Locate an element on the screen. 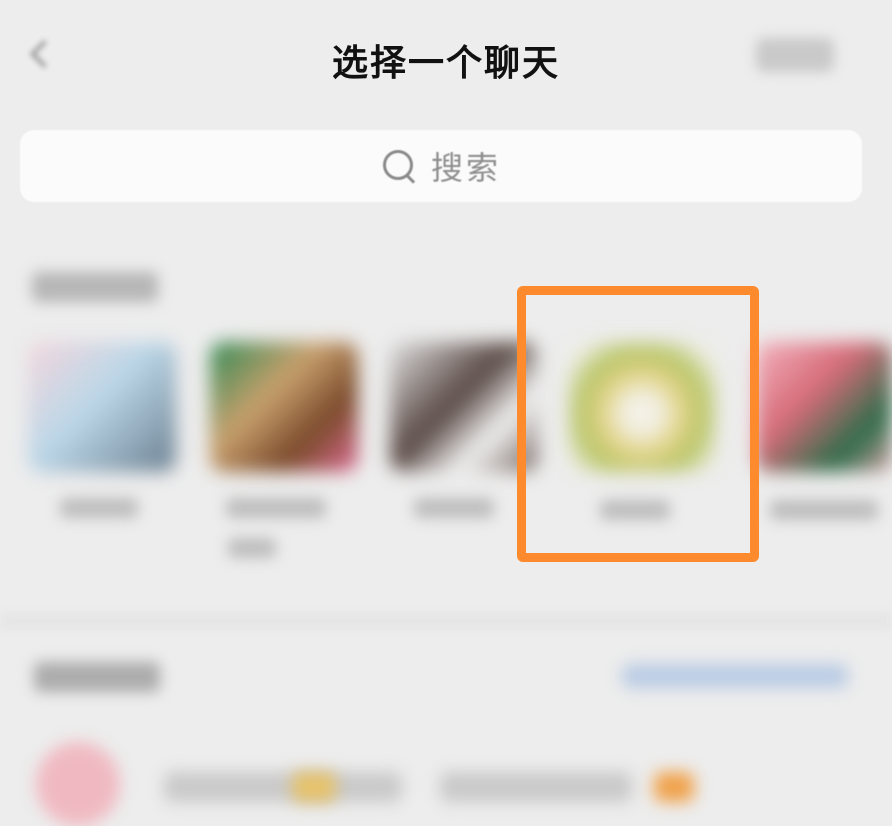 The image size is (892, 826). search-icon is located at coordinates (399, 166).